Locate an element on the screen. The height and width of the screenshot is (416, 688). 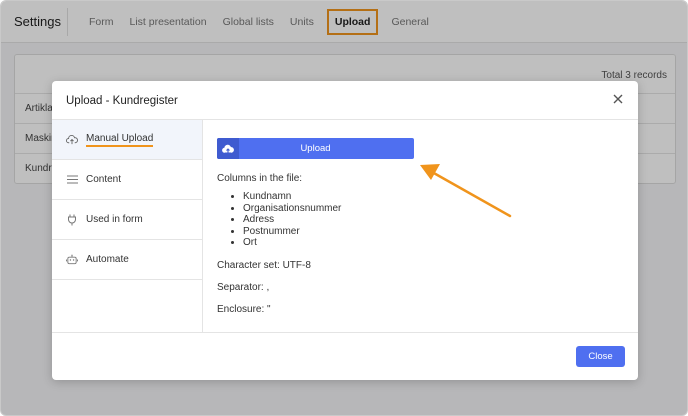
dialog-header: Upload - Kundregister is located at coordinates (345, 100).